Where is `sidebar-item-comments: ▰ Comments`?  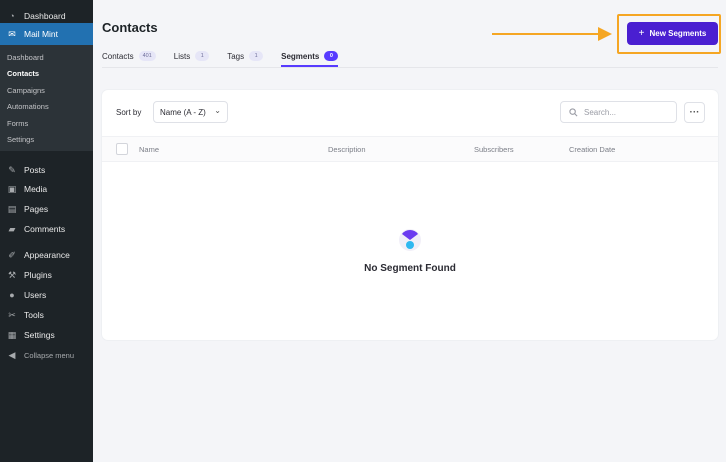
sidebar-item-comments: ▰ Comments is located at coordinates (46, 229).